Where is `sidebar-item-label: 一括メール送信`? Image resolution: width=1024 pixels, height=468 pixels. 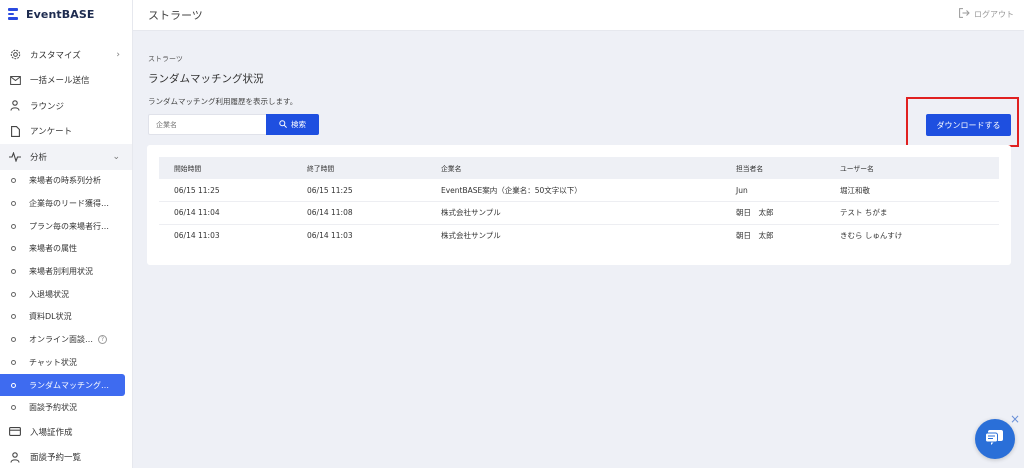 sidebar-item-label: 一括メール送信 is located at coordinates (60, 81).